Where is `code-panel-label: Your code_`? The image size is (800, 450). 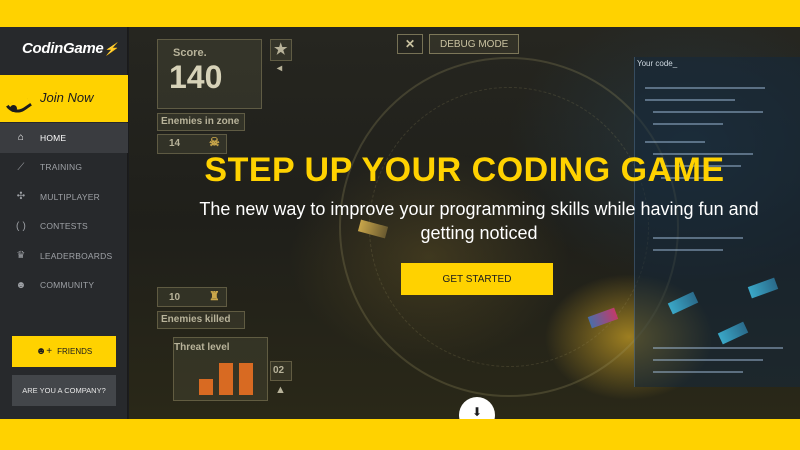
code-panel-label: Your code_ is located at coordinates (657, 63).